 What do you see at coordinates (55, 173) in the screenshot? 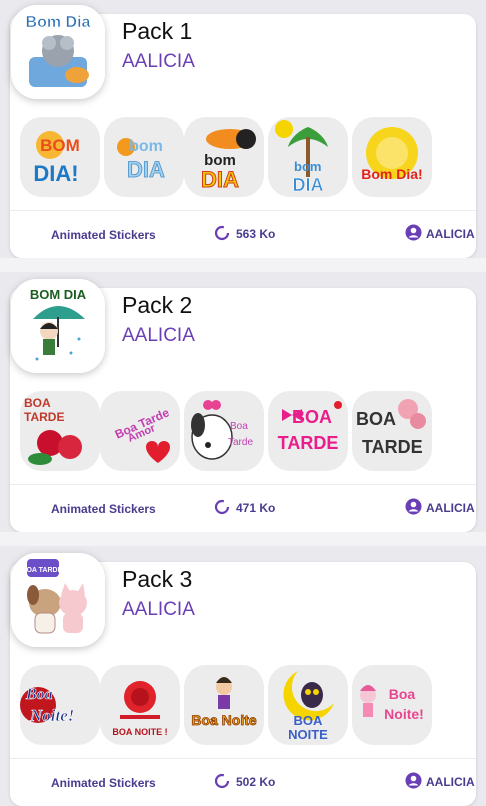
I see `svg-text: DIA!` at bounding box center [55, 173].